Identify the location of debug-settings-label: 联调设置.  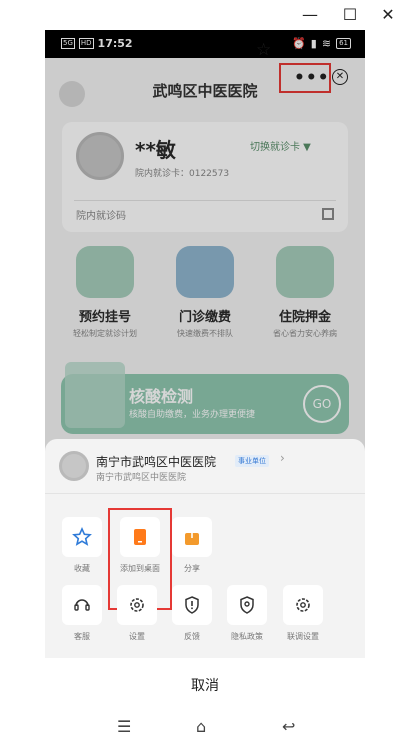
(303, 636).